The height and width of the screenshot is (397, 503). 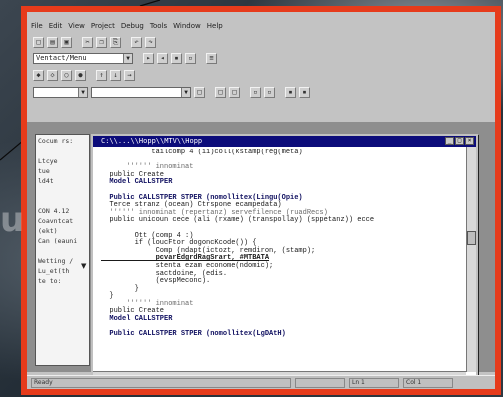 I want to click on toolbar-combo-row: Ventact/Menu ▼ ▸ ◂ ▪ ▫ ≡, so click(x=125, y=58).